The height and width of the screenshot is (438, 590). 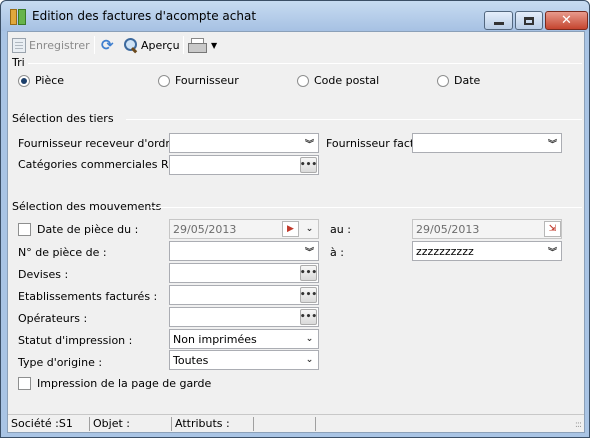 What do you see at coordinates (191, 360) in the screenshot?
I see `select-value: Toutes` at bounding box center [191, 360].